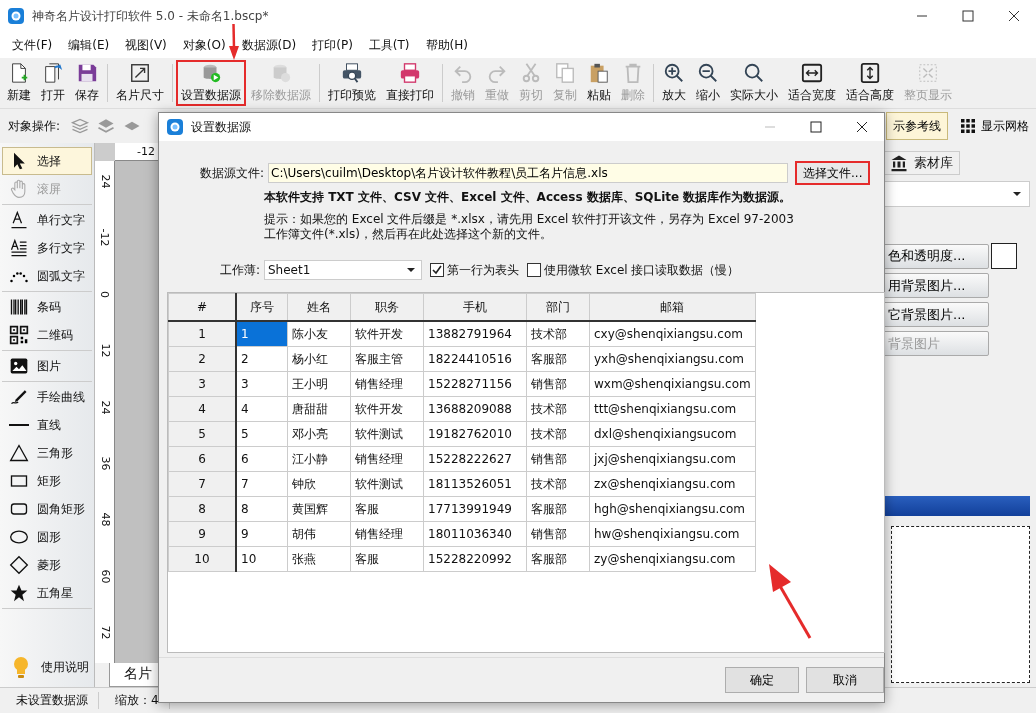 Image resolution: width=1036 pixels, height=713 pixels. What do you see at coordinates (389, 45) in the screenshot?
I see `menu-item: 工具(T)` at bounding box center [389, 45].